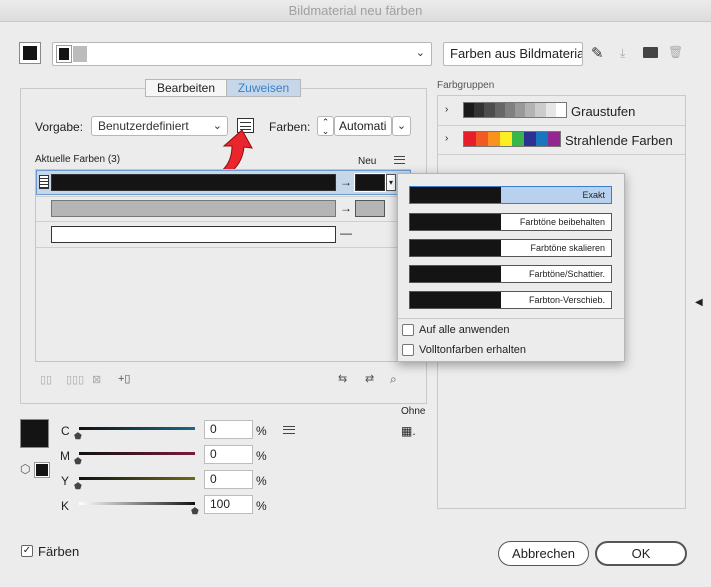  What do you see at coordinates (510, 222) in the screenshot?
I see `method-preserve-tints: Farbtöne beibehalten` at bounding box center [510, 222].